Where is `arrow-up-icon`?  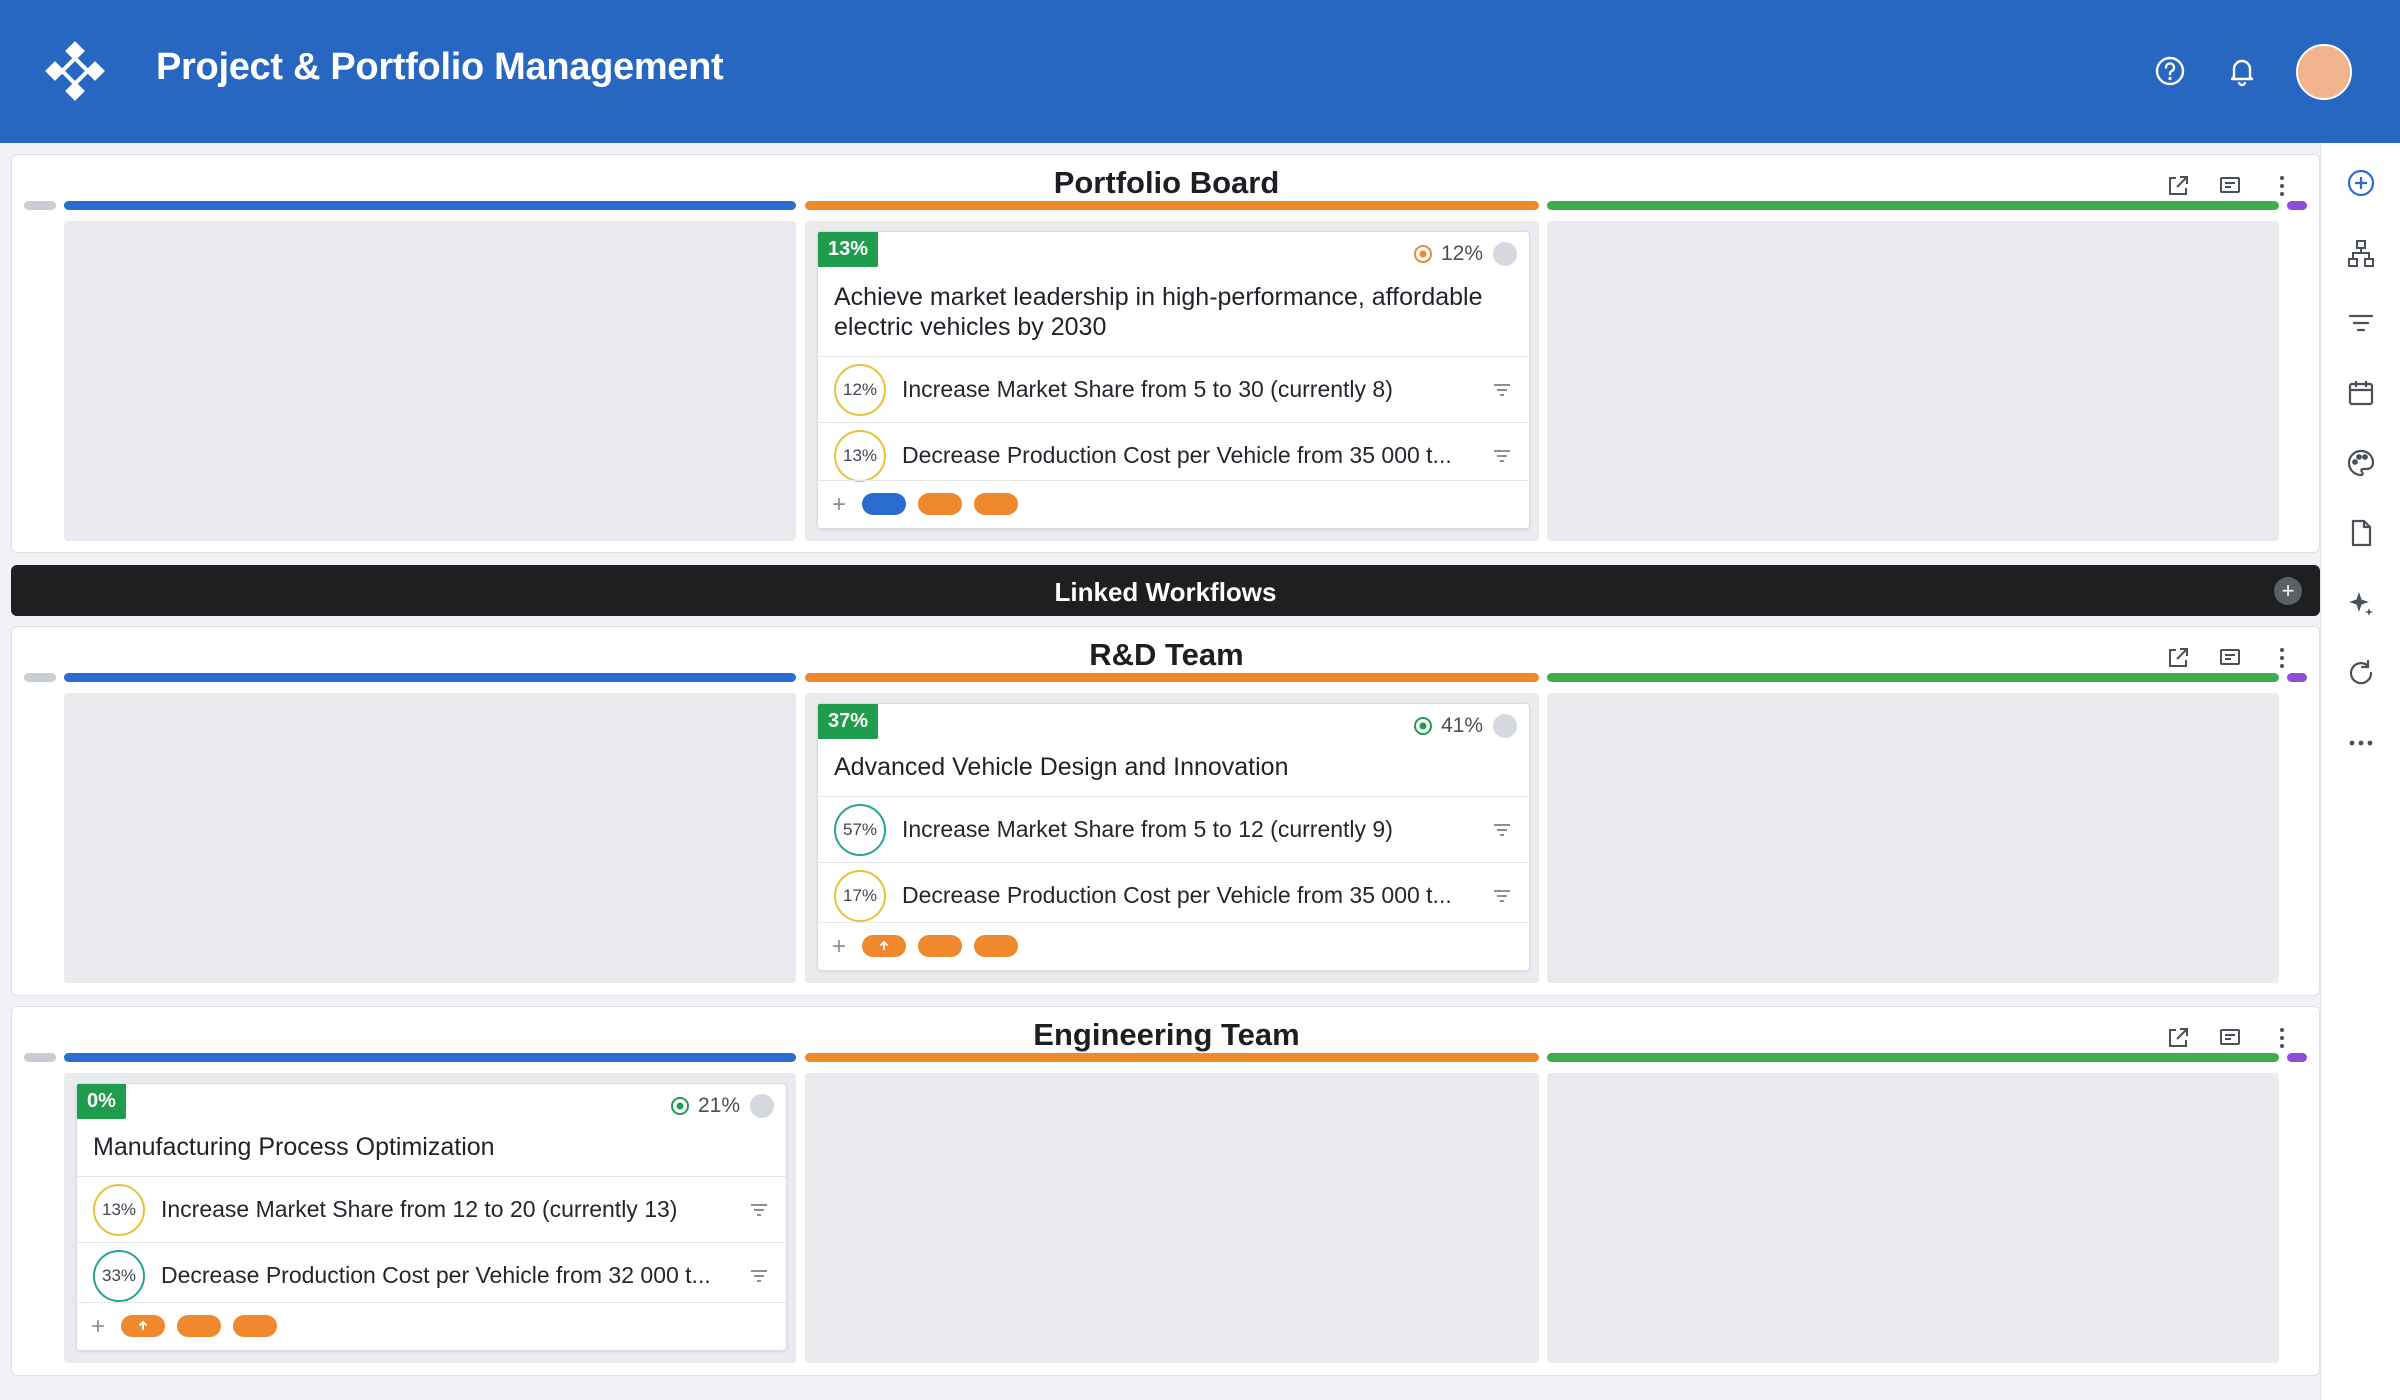 arrow-up-icon is located at coordinates (143, 1325).